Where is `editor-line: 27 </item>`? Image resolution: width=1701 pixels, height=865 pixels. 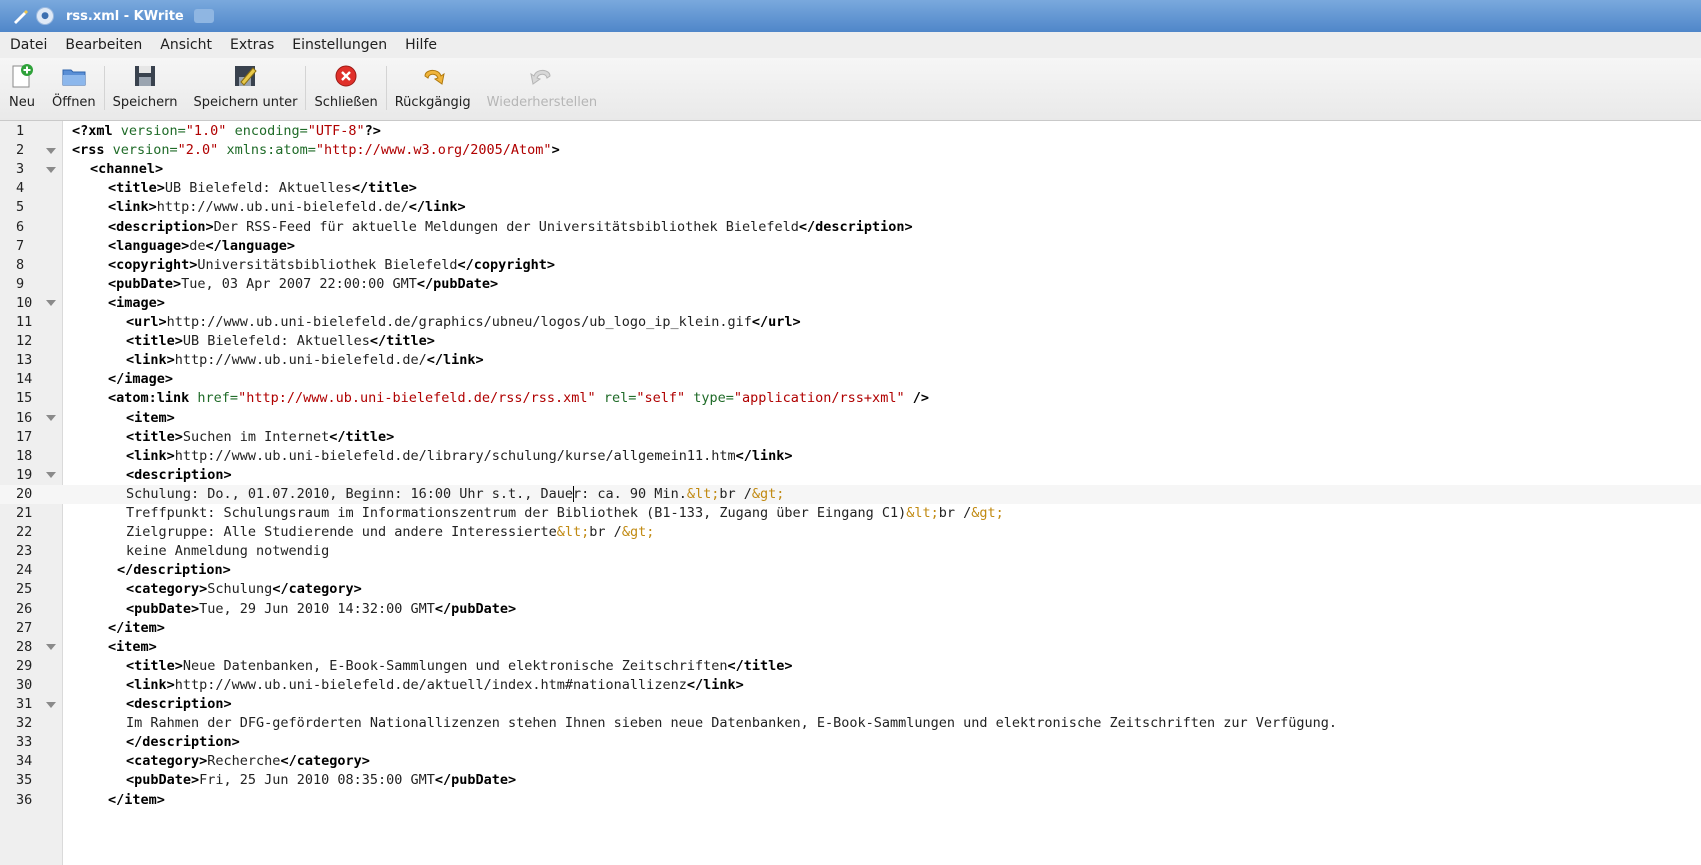 editor-line: 27 </item> is located at coordinates (850, 628).